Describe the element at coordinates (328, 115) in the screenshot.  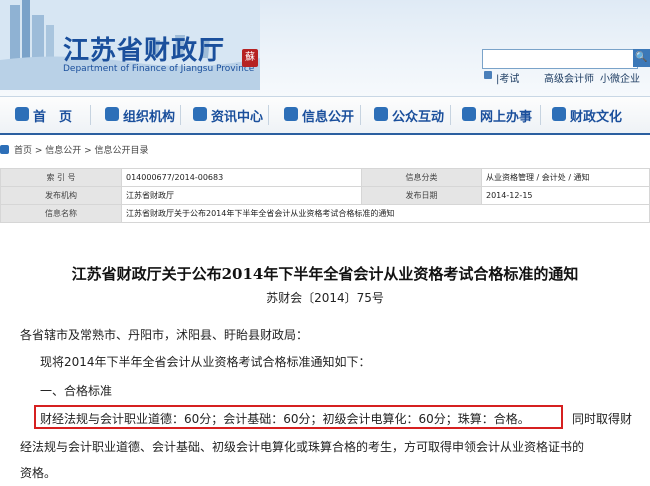
I see `nav-item-info-disclosure: 信息公开` at that location.